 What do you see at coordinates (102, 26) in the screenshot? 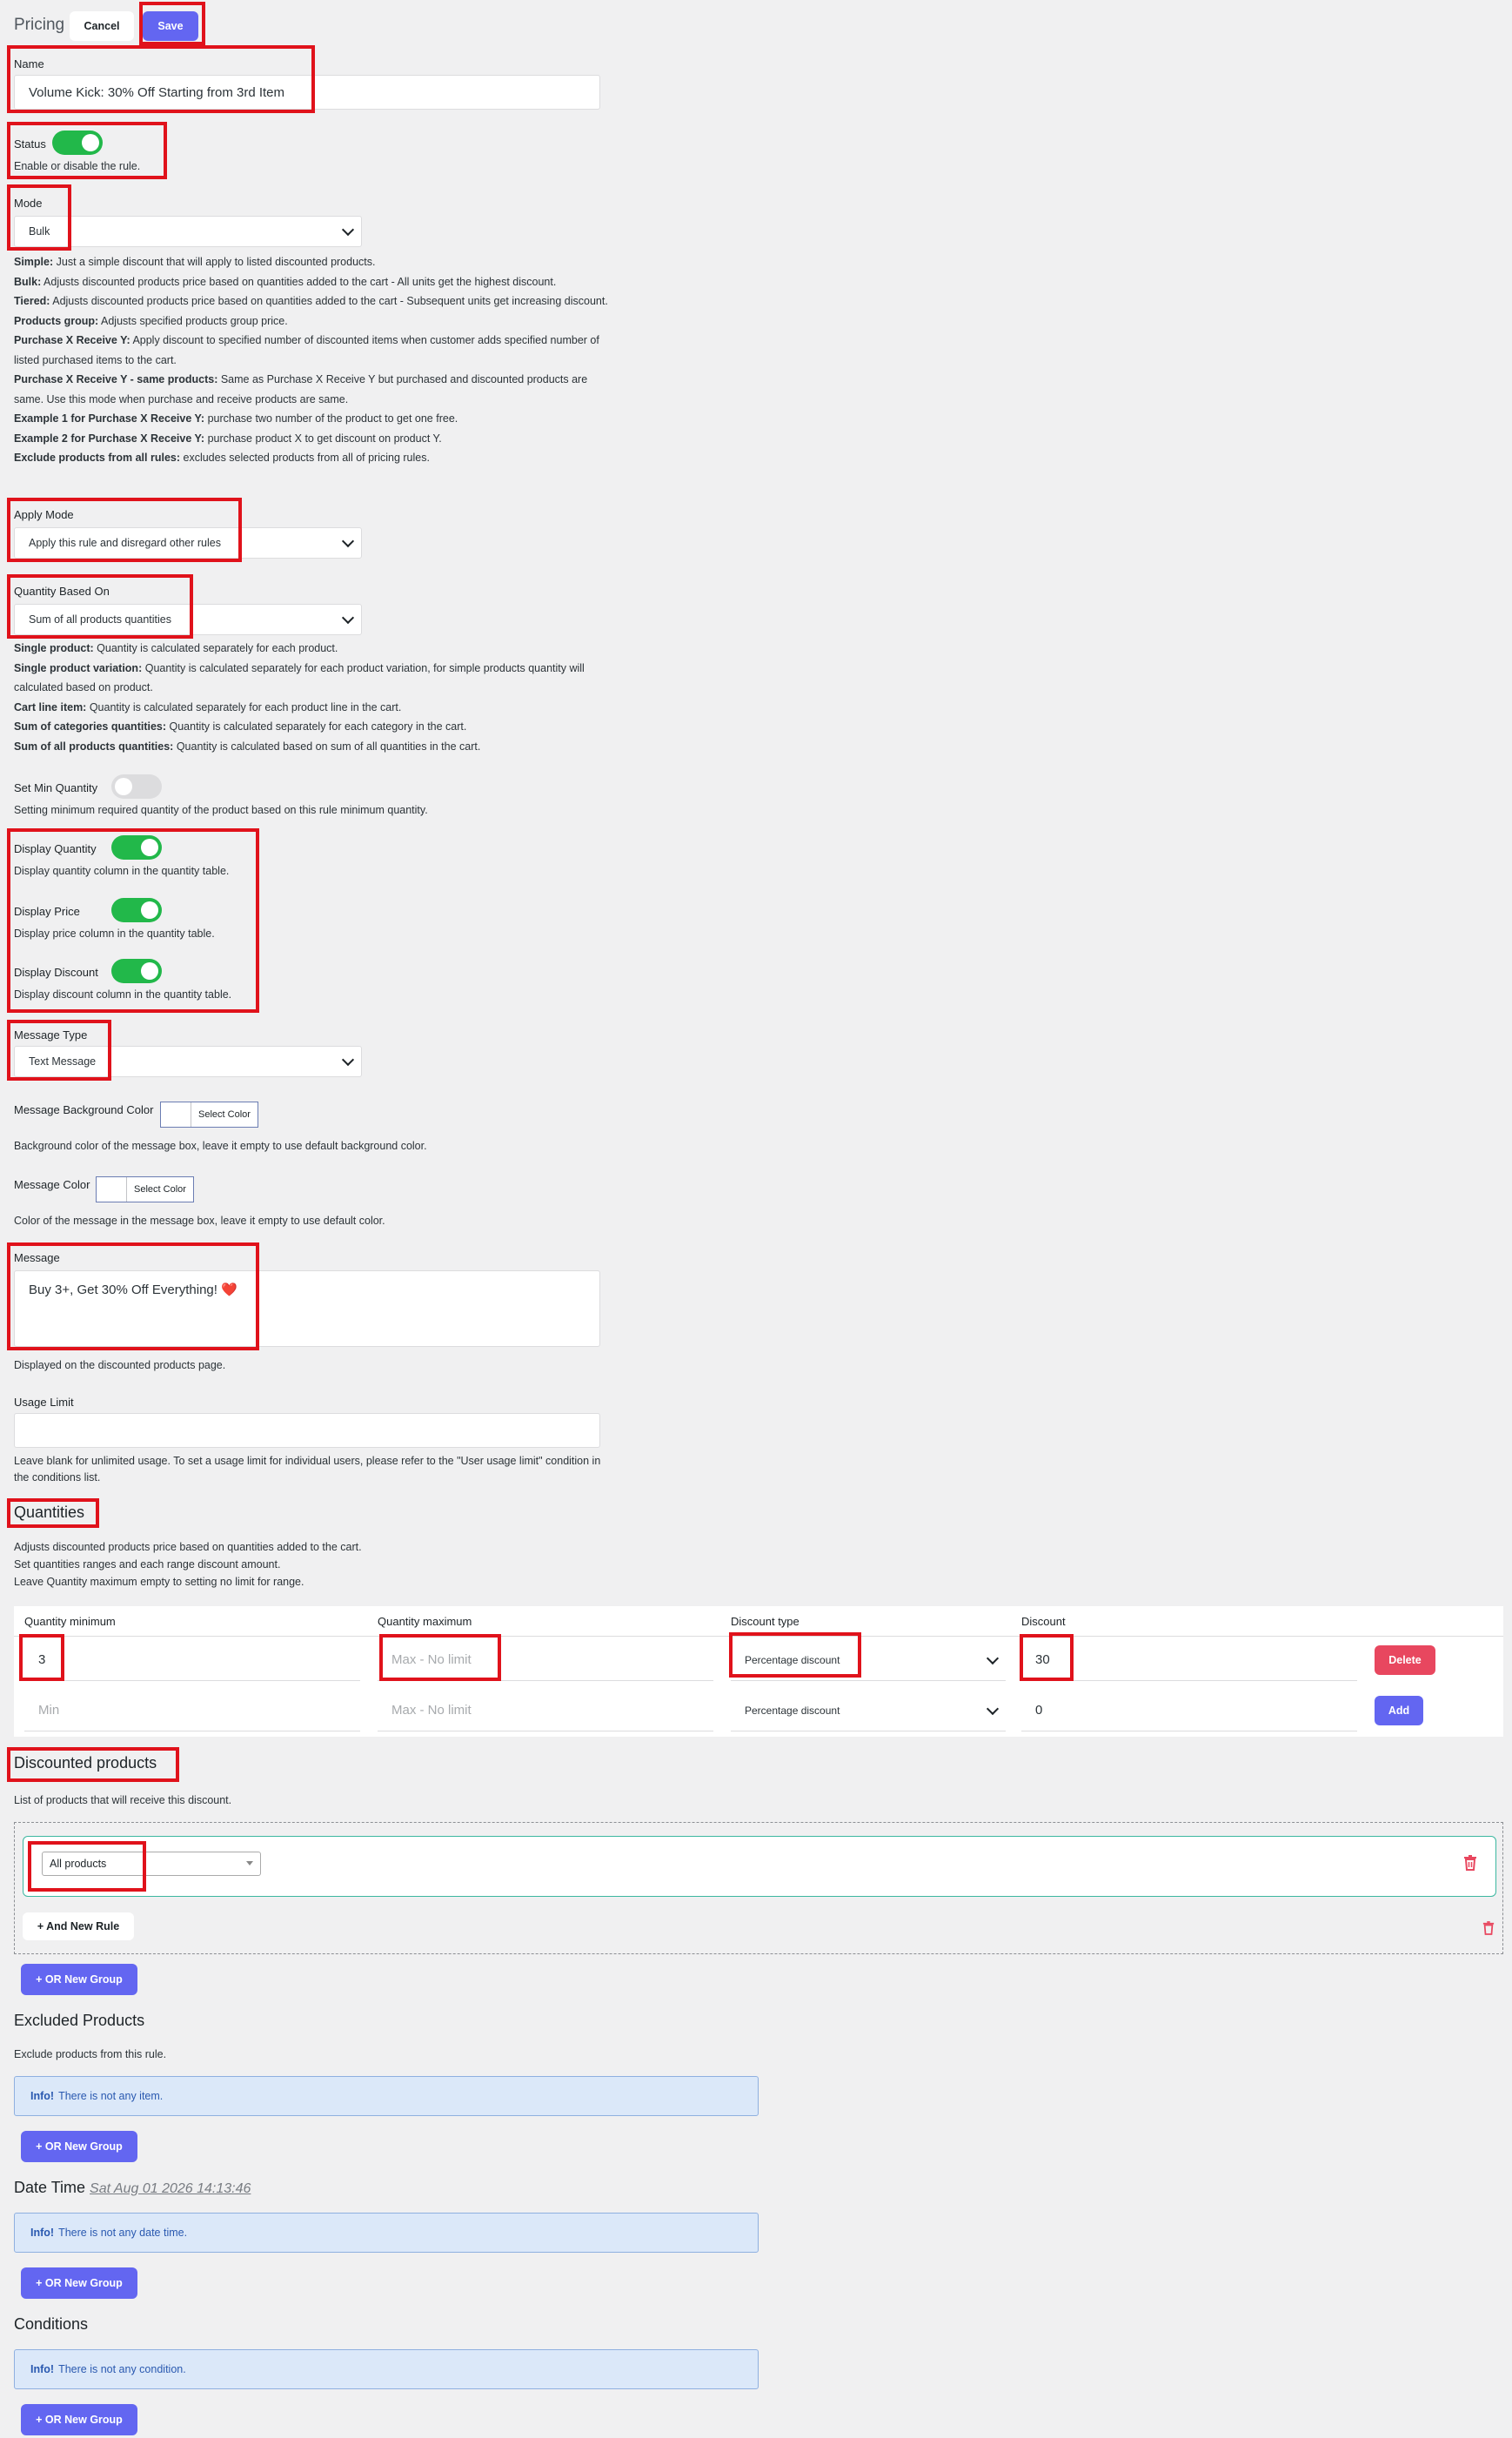
I see `cancel-button: Cancel` at bounding box center [102, 26].